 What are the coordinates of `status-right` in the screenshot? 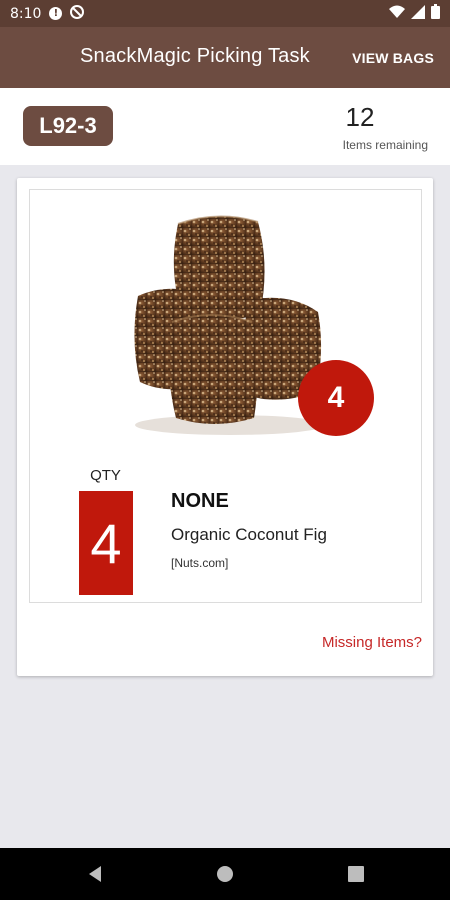 It's located at (414, 13).